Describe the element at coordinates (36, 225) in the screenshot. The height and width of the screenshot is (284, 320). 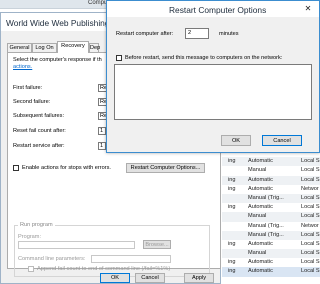
I see `run-program-legend: Run program` at that location.